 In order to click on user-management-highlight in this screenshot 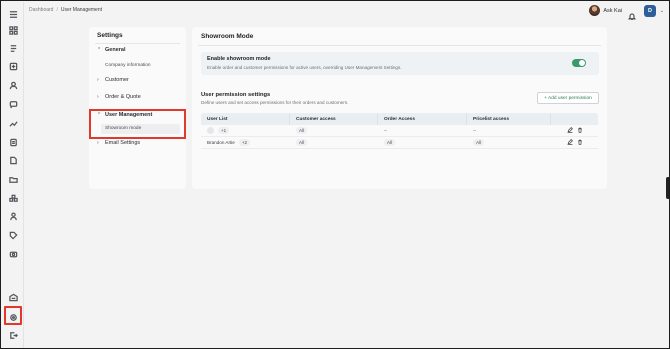, I will do `click(137, 124)`.